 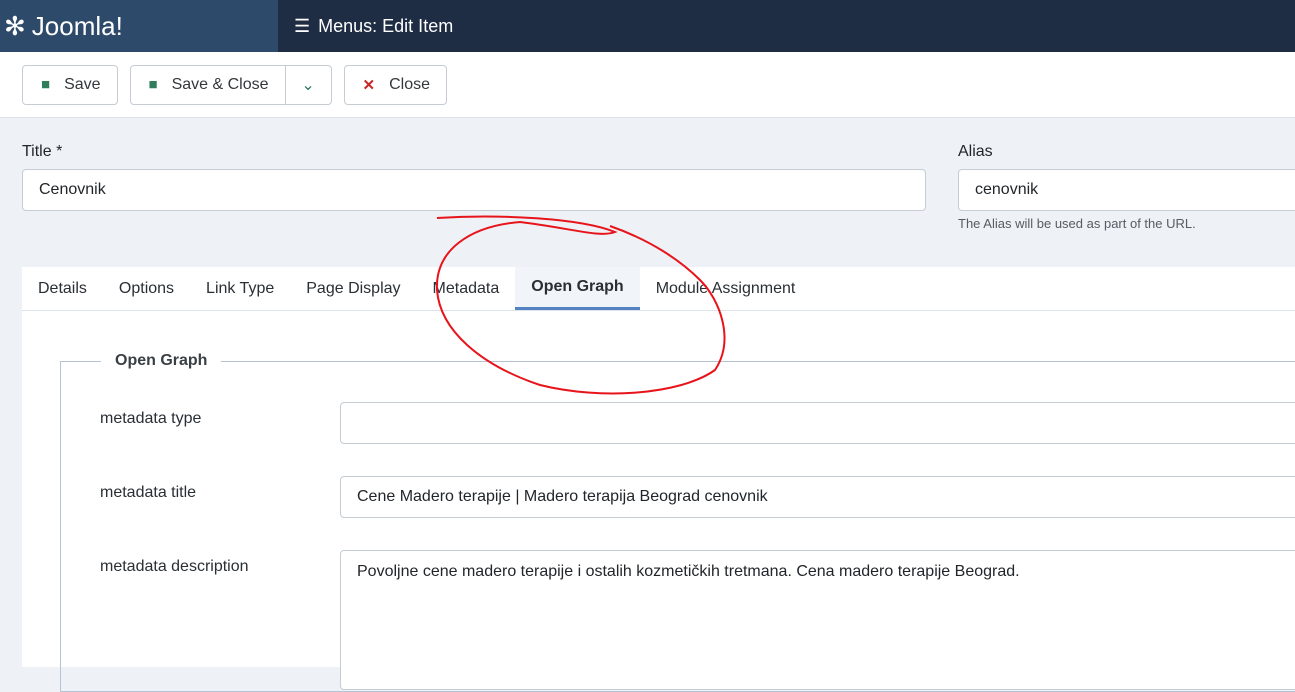 I want to click on tab-options: Options, so click(x=146, y=288).